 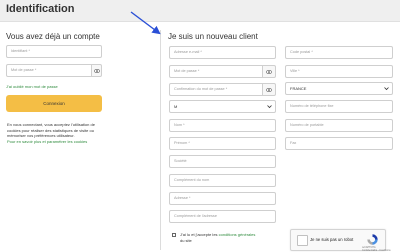 What do you see at coordinates (216, 89) in the screenshot?
I see `register-confirm-password-input: Confirmation du mot de passe *` at bounding box center [216, 89].